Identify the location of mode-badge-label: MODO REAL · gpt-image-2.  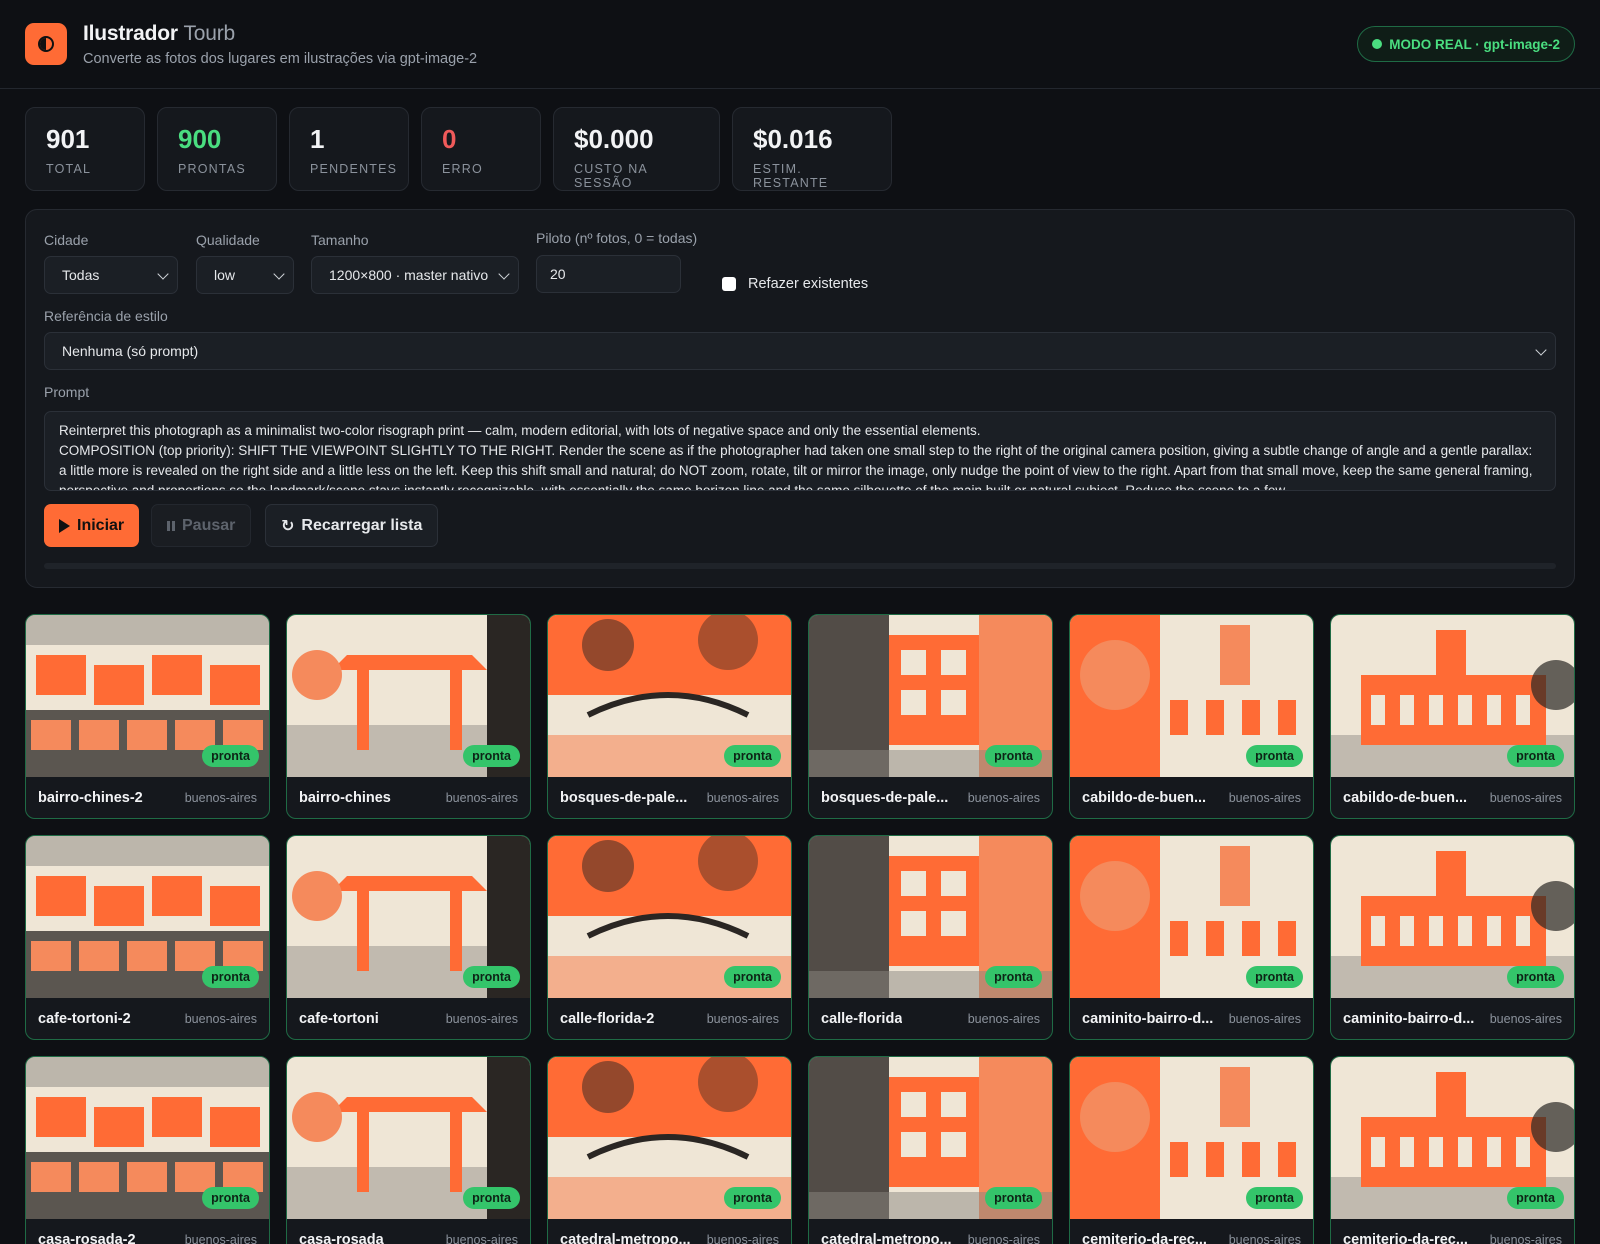
(1474, 44).